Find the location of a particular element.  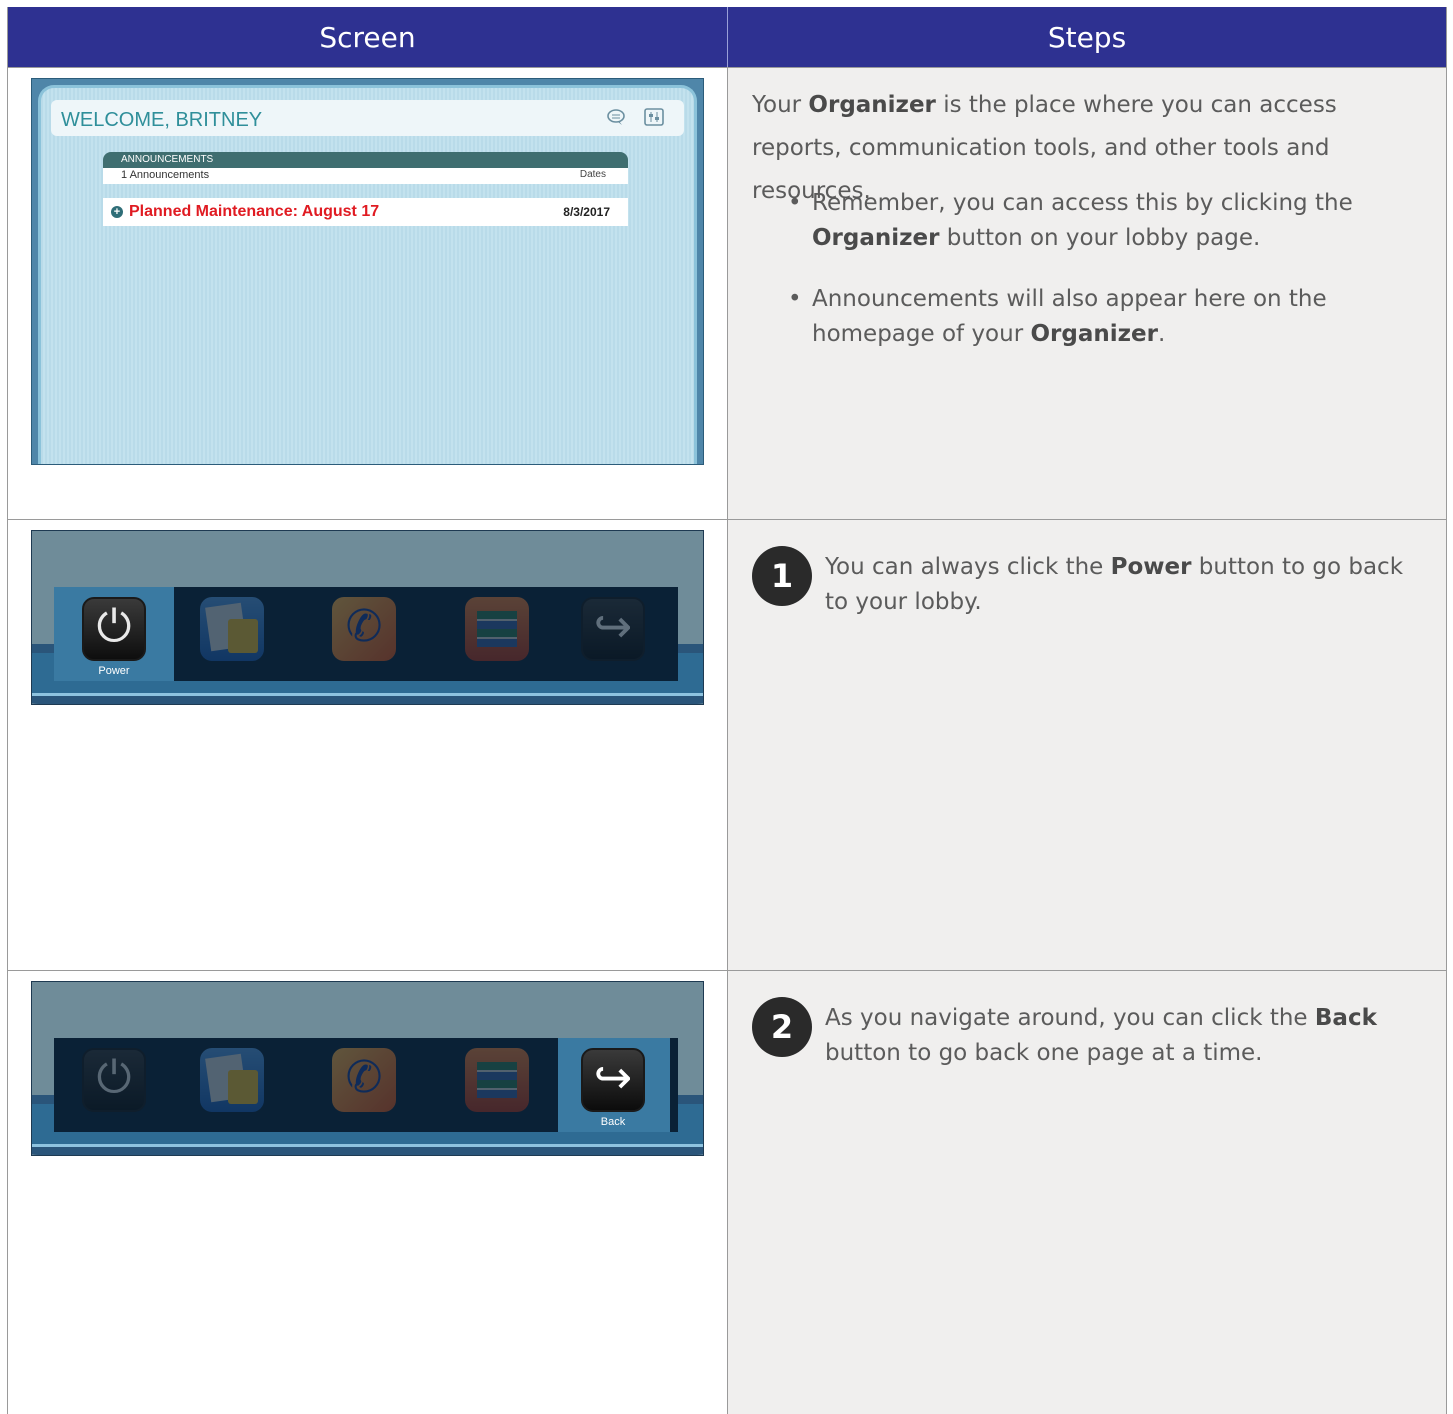

back-label: Back is located at coordinates (613, 1122).